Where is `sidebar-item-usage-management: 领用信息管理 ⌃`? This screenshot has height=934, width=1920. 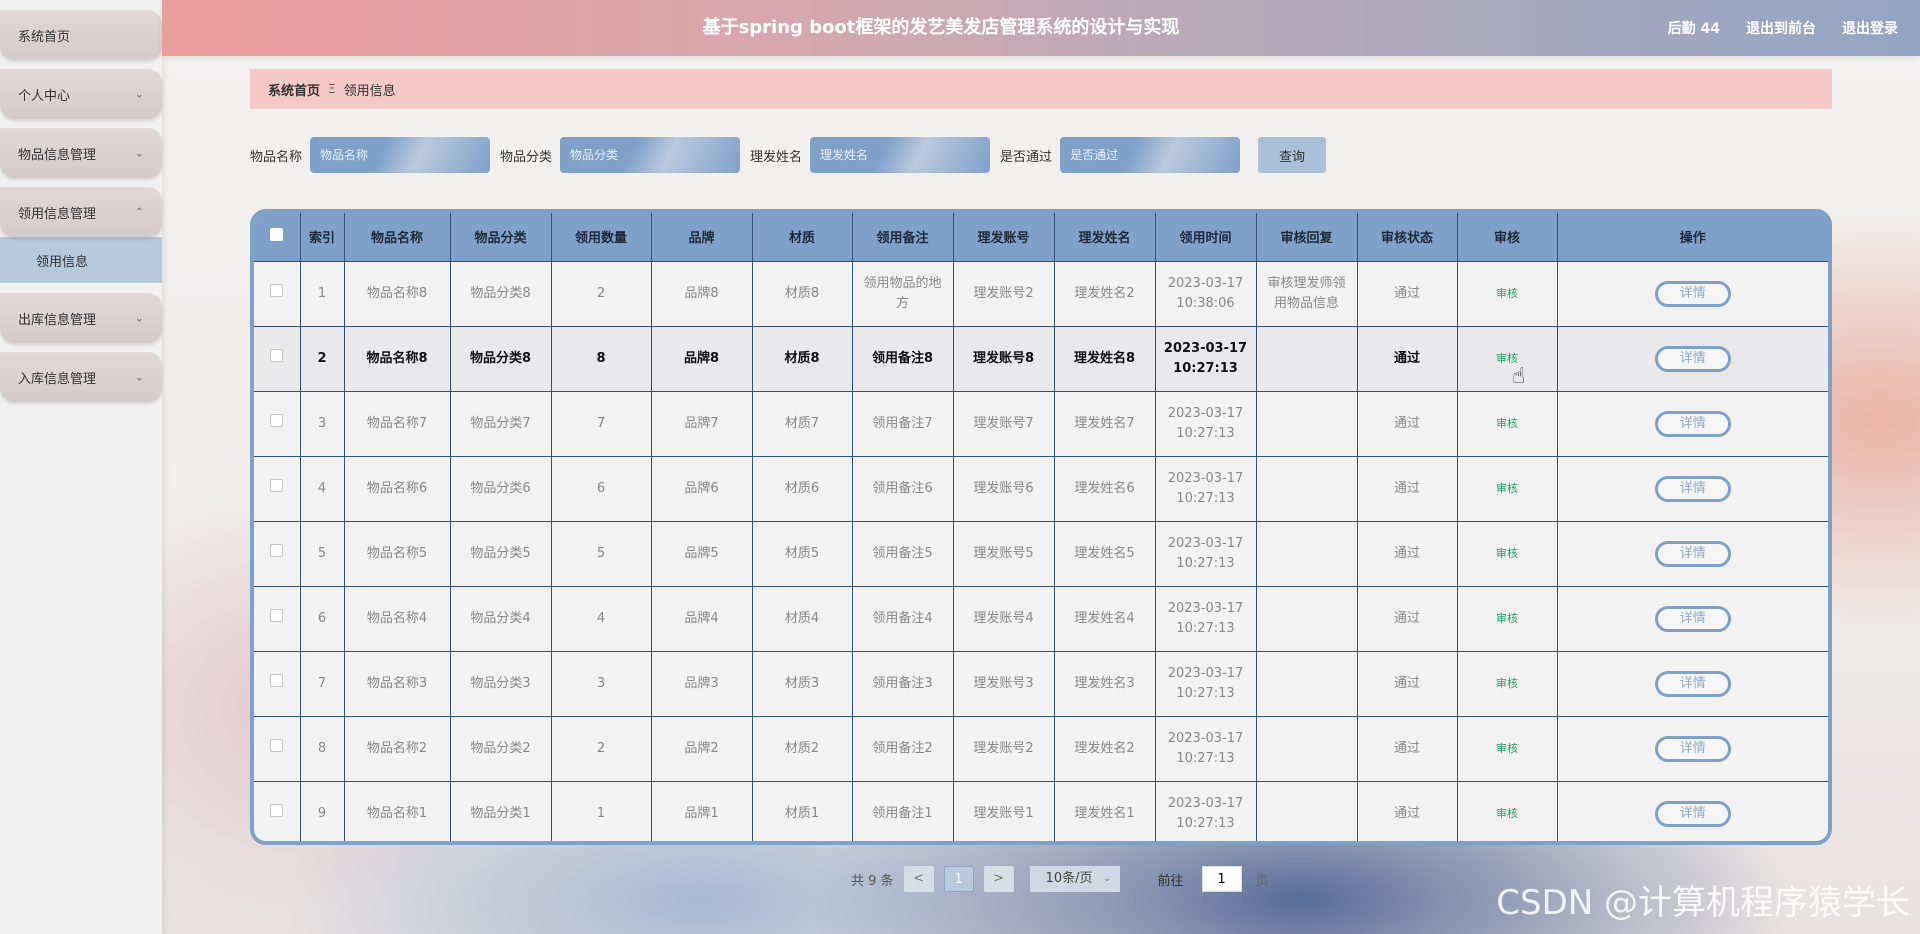
sidebar-item-usage-management: 领用信息管理 ⌃ is located at coordinates (81, 212).